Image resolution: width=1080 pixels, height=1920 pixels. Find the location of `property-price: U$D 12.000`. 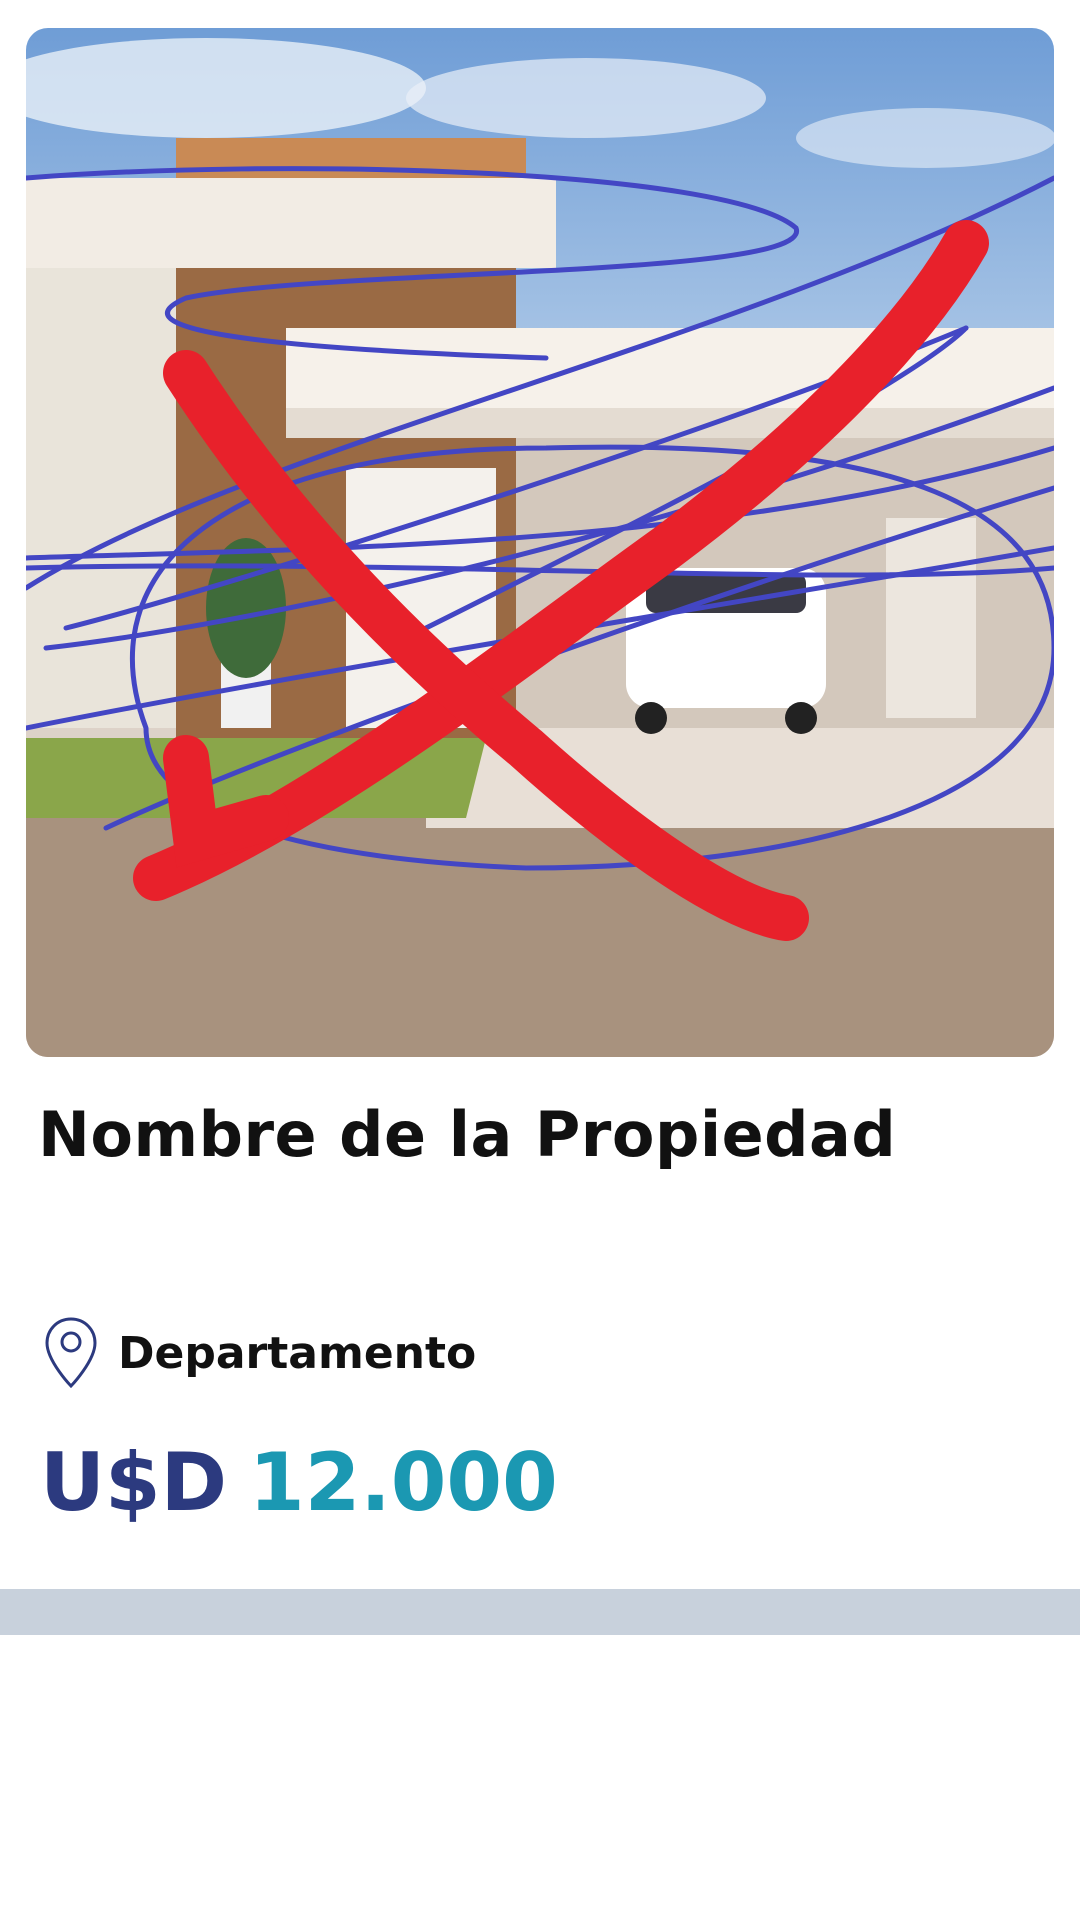

property-price: U$D 12.000 is located at coordinates (299, 1482).